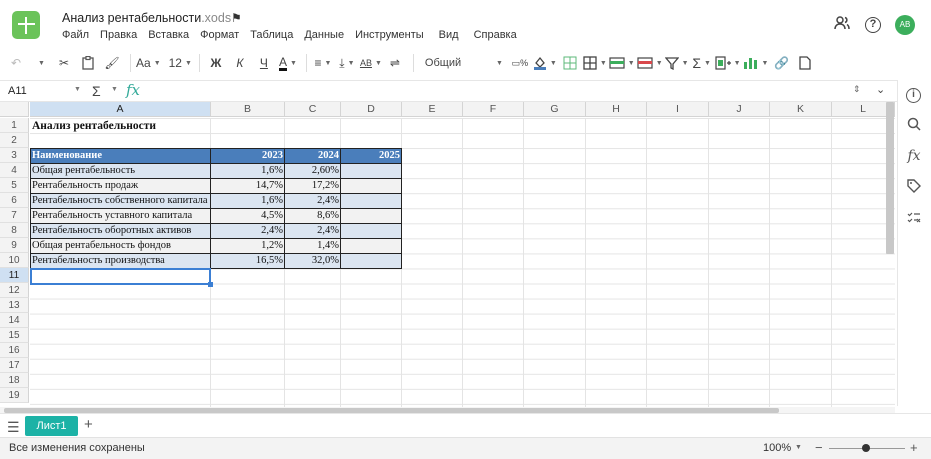 The width and height of the screenshot is (931, 459). I want to click on row-header: 15, so click(14, 335).